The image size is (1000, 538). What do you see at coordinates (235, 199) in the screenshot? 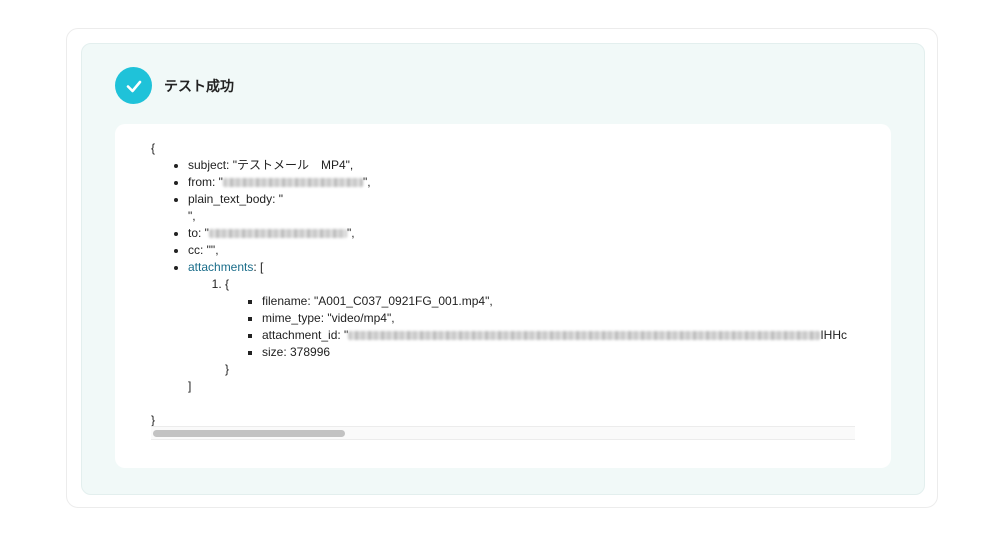
I see `plain-text-body-label: plain_text_body: "` at bounding box center [235, 199].